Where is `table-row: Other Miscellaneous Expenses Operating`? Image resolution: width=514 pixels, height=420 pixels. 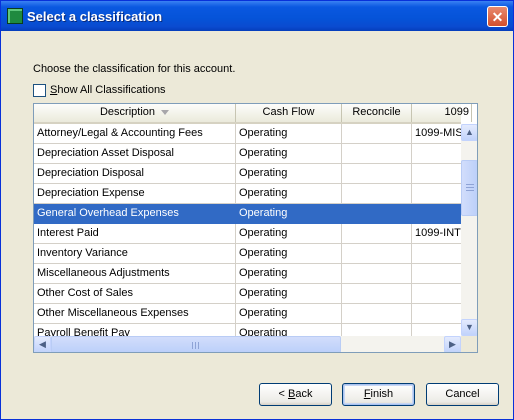 table-row: Other Miscellaneous Expenses Operating is located at coordinates (247, 314).